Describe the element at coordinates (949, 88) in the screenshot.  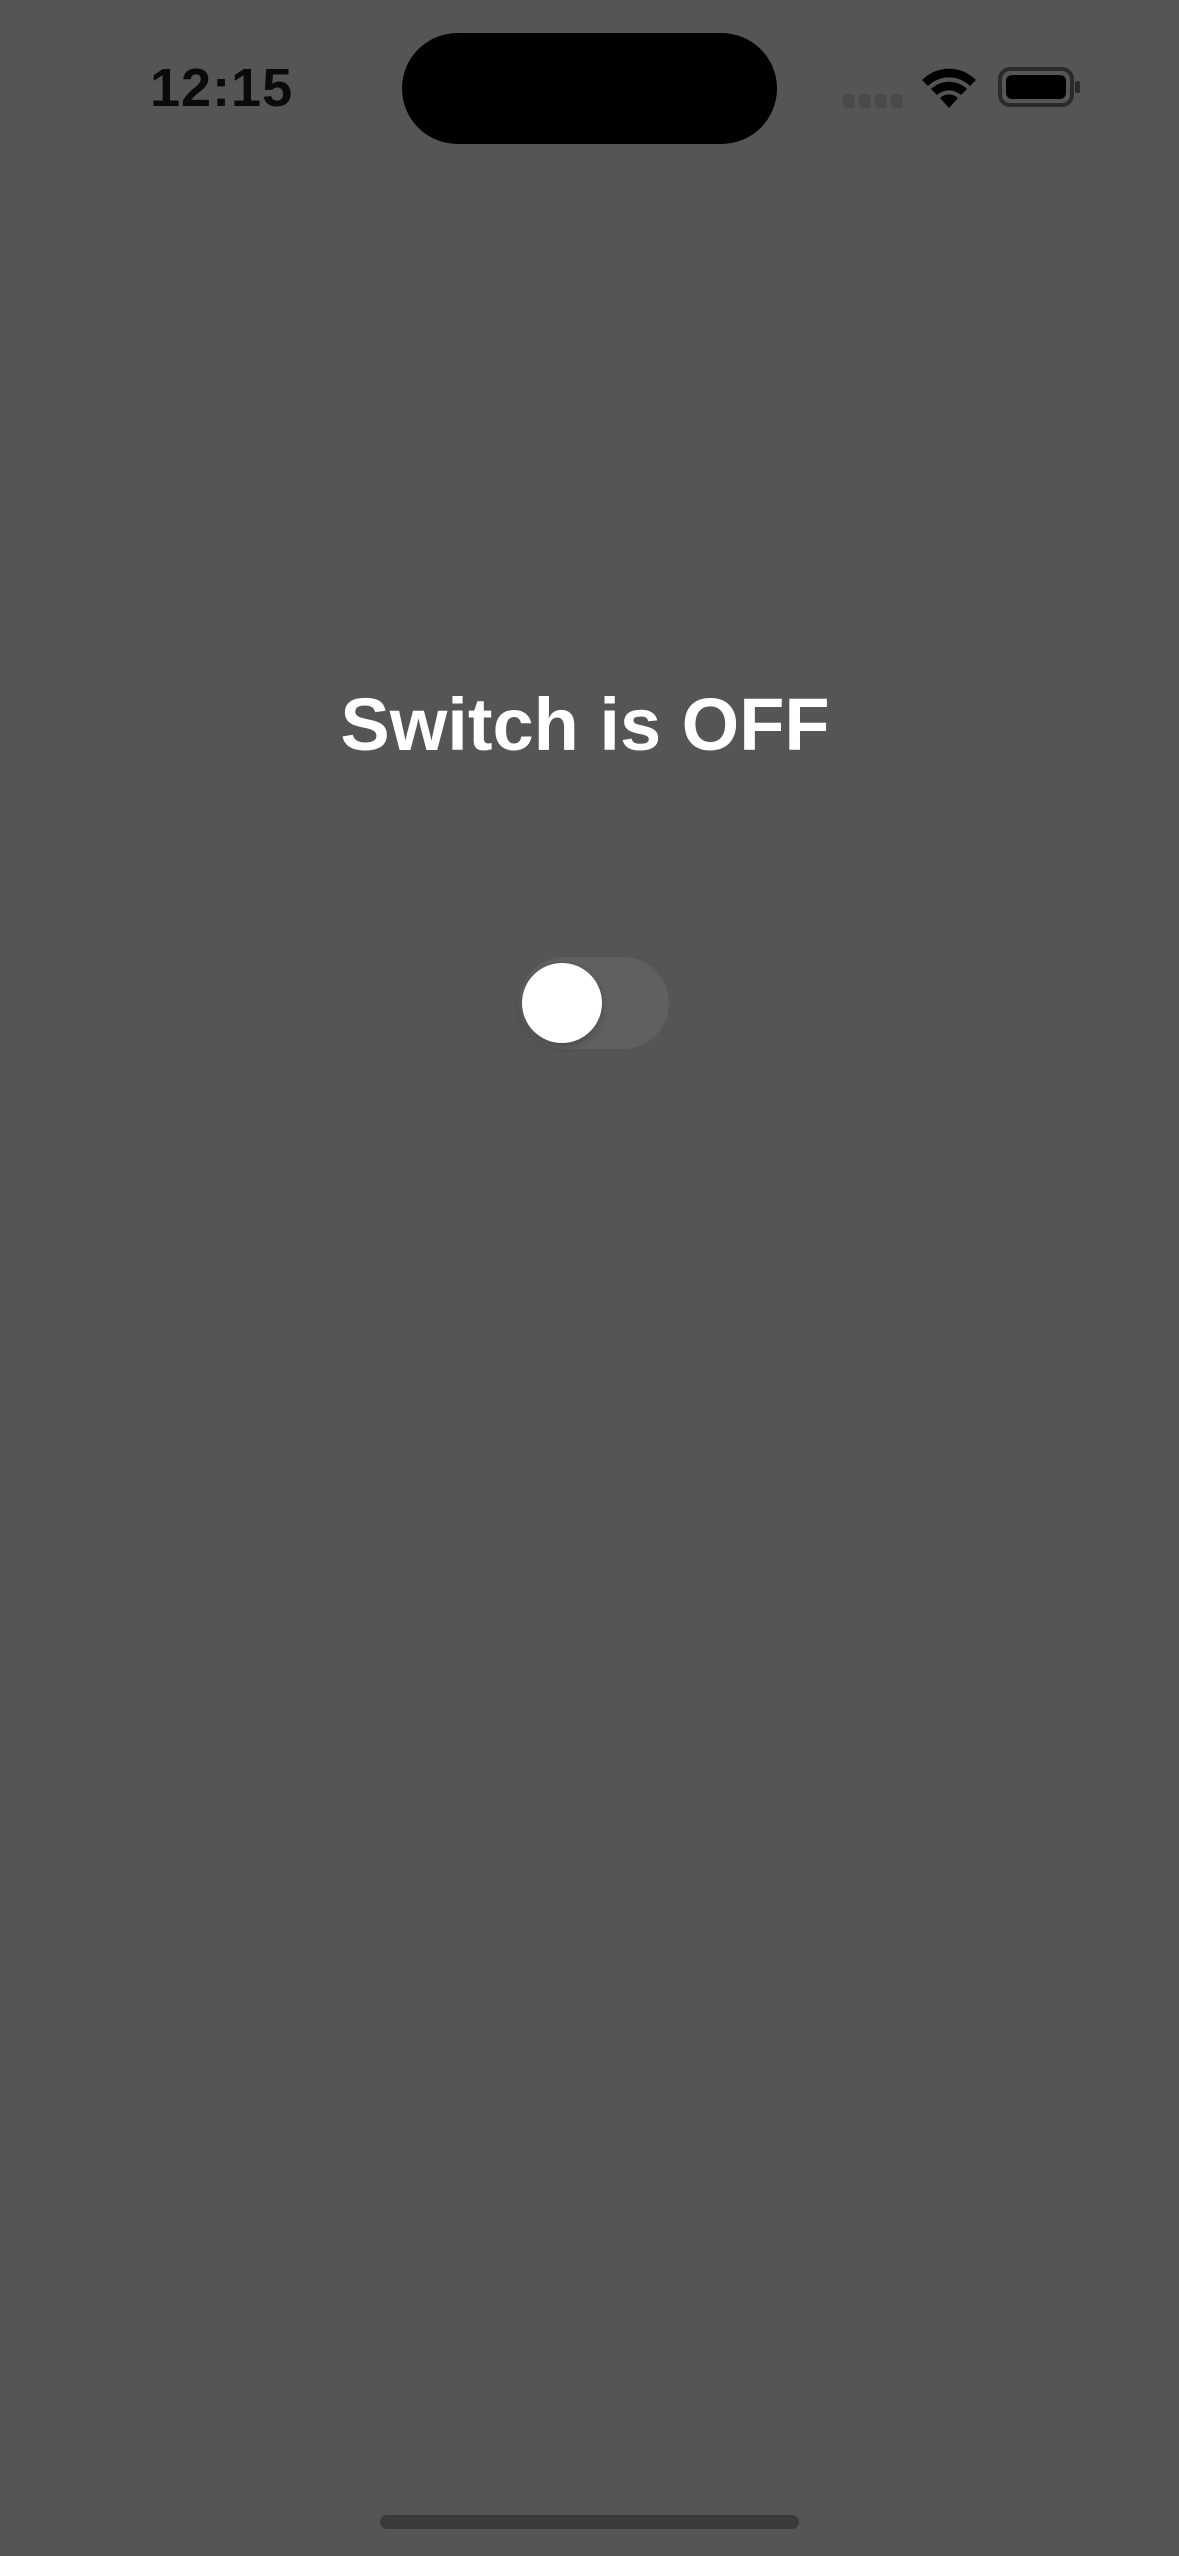
I see `wifi-icon` at that location.